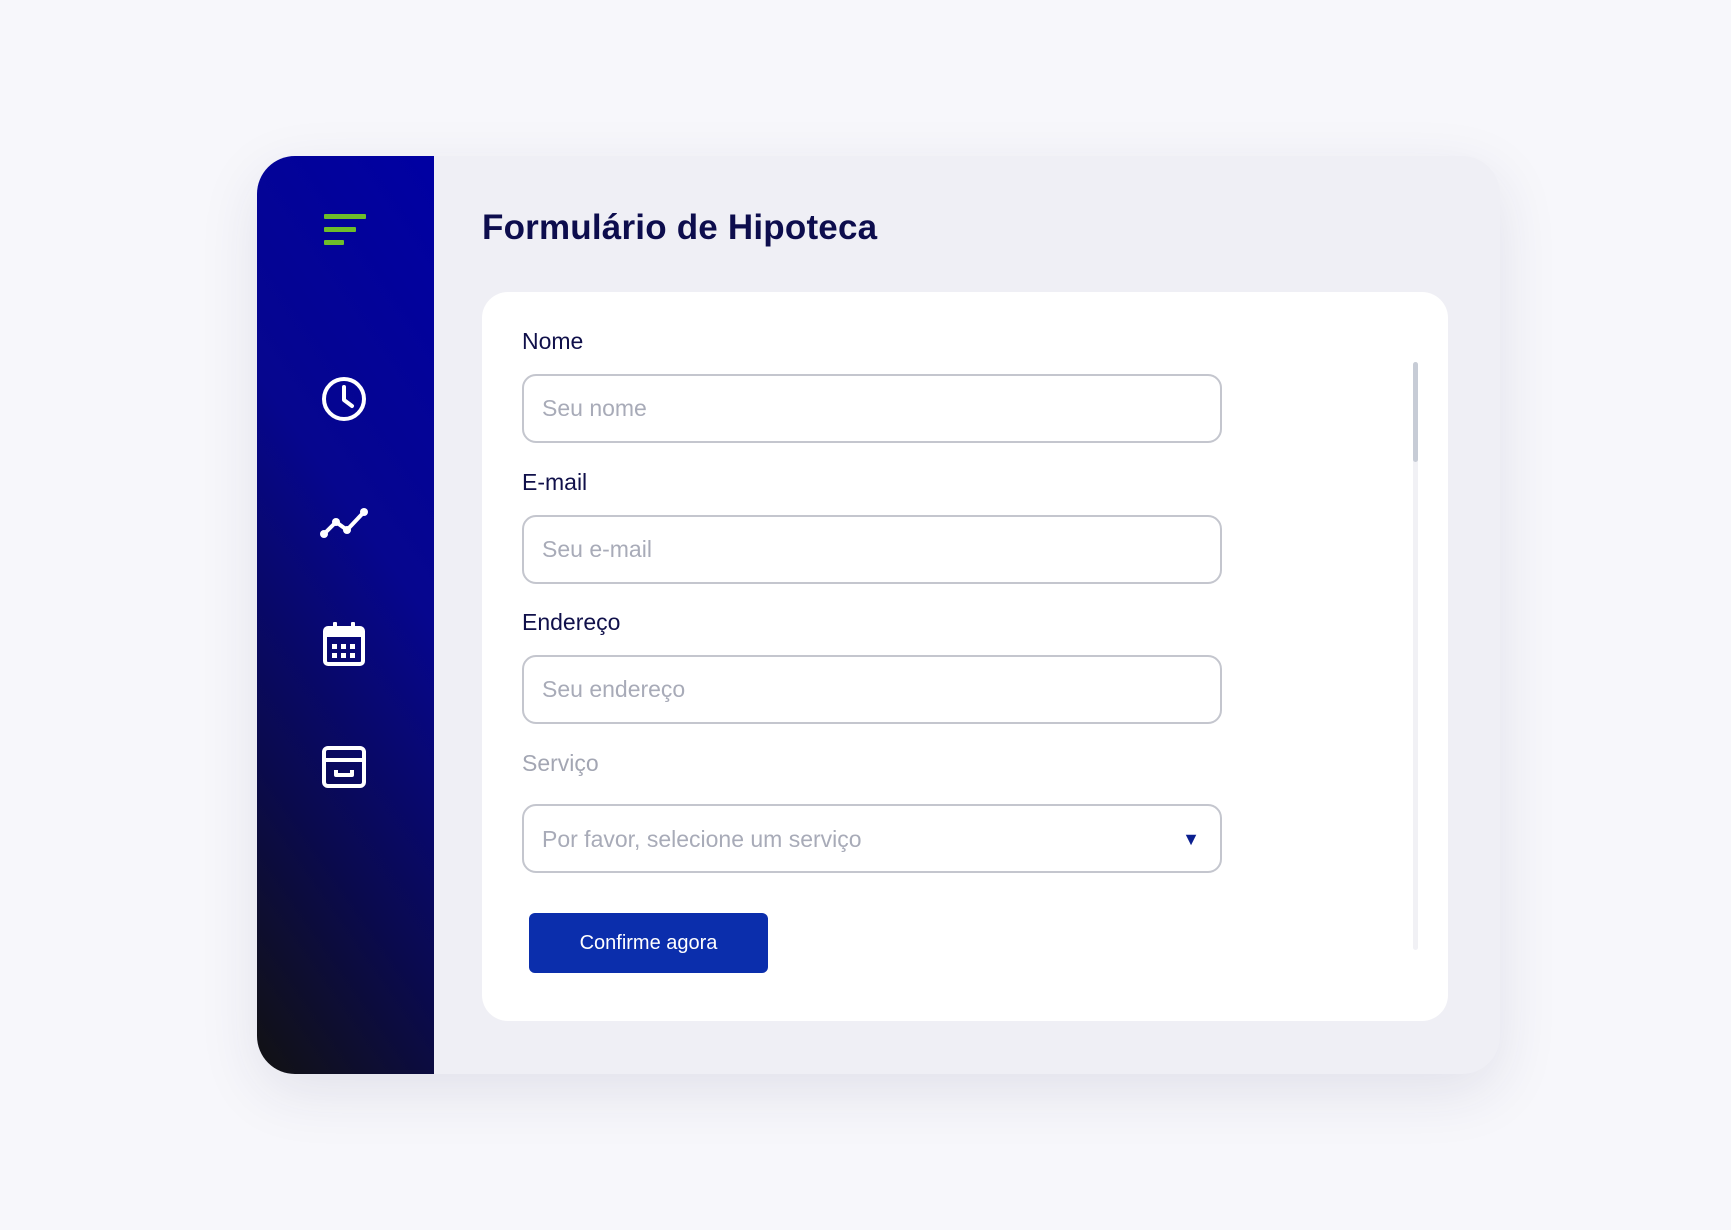 This screenshot has height=1230, width=1731. Describe the element at coordinates (555, 482) in the screenshot. I see `email-label: E-mail` at that location.